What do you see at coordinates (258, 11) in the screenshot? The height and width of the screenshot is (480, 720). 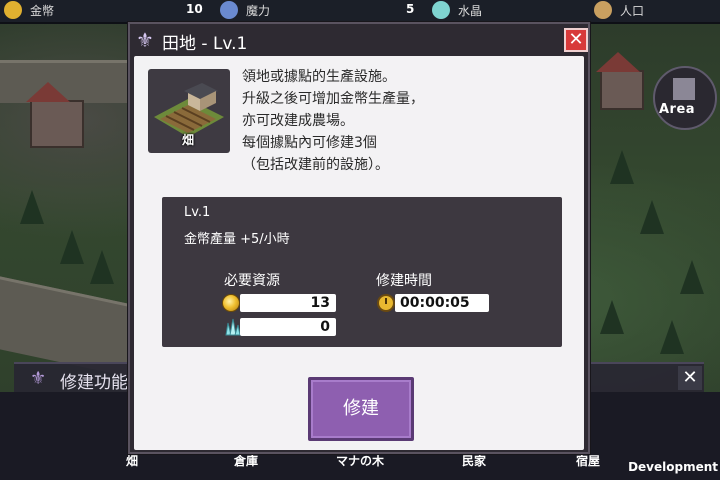 I see `resource-label: 魔力` at bounding box center [258, 11].